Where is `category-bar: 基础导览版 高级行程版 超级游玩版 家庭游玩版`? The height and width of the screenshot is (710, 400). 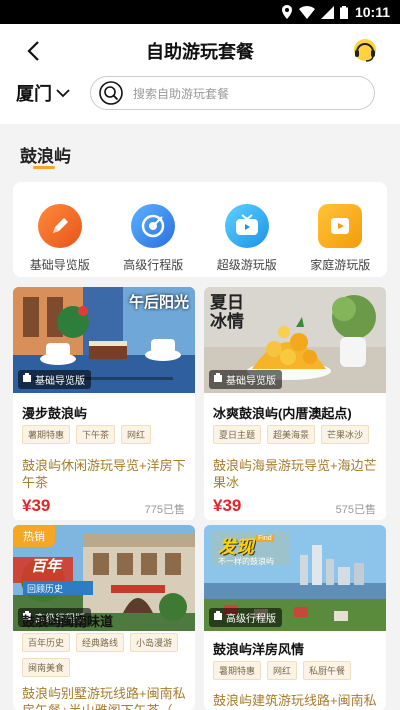 category-bar: 基础导览版 高级行程版 超级游玩版 家庭游玩版 is located at coordinates (200, 229).